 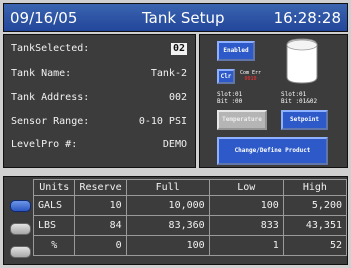 What do you see at coordinates (250, 79) in the screenshot?
I see `com-error-code: 0010` at bounding box center [250, 79].